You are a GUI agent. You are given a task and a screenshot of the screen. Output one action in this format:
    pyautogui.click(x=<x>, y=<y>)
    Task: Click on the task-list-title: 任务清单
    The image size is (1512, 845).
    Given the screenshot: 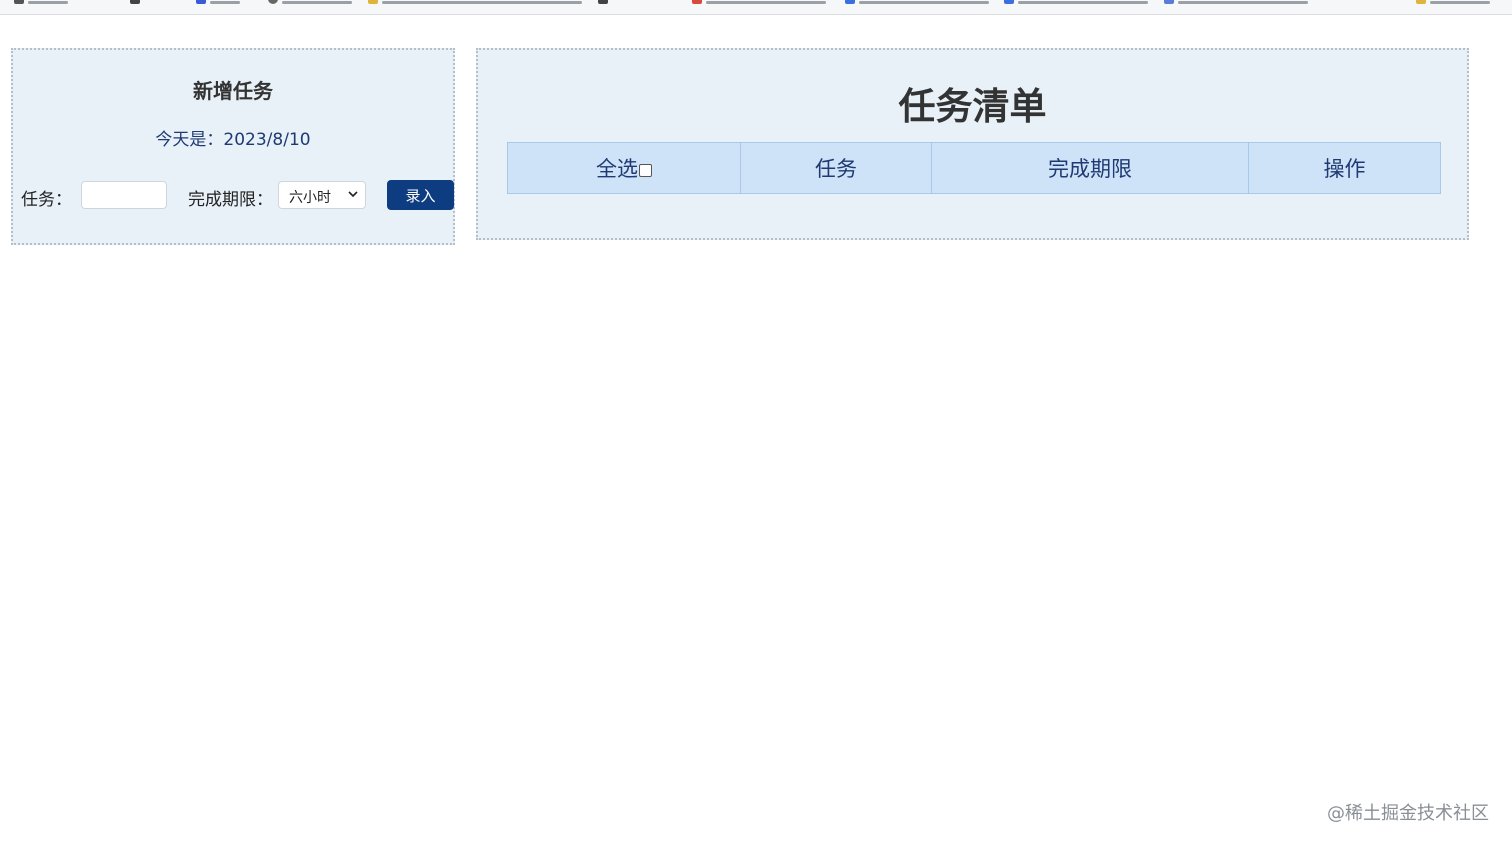 What is the action you would take?
    pyautogui.click(x=972, y=106)
    